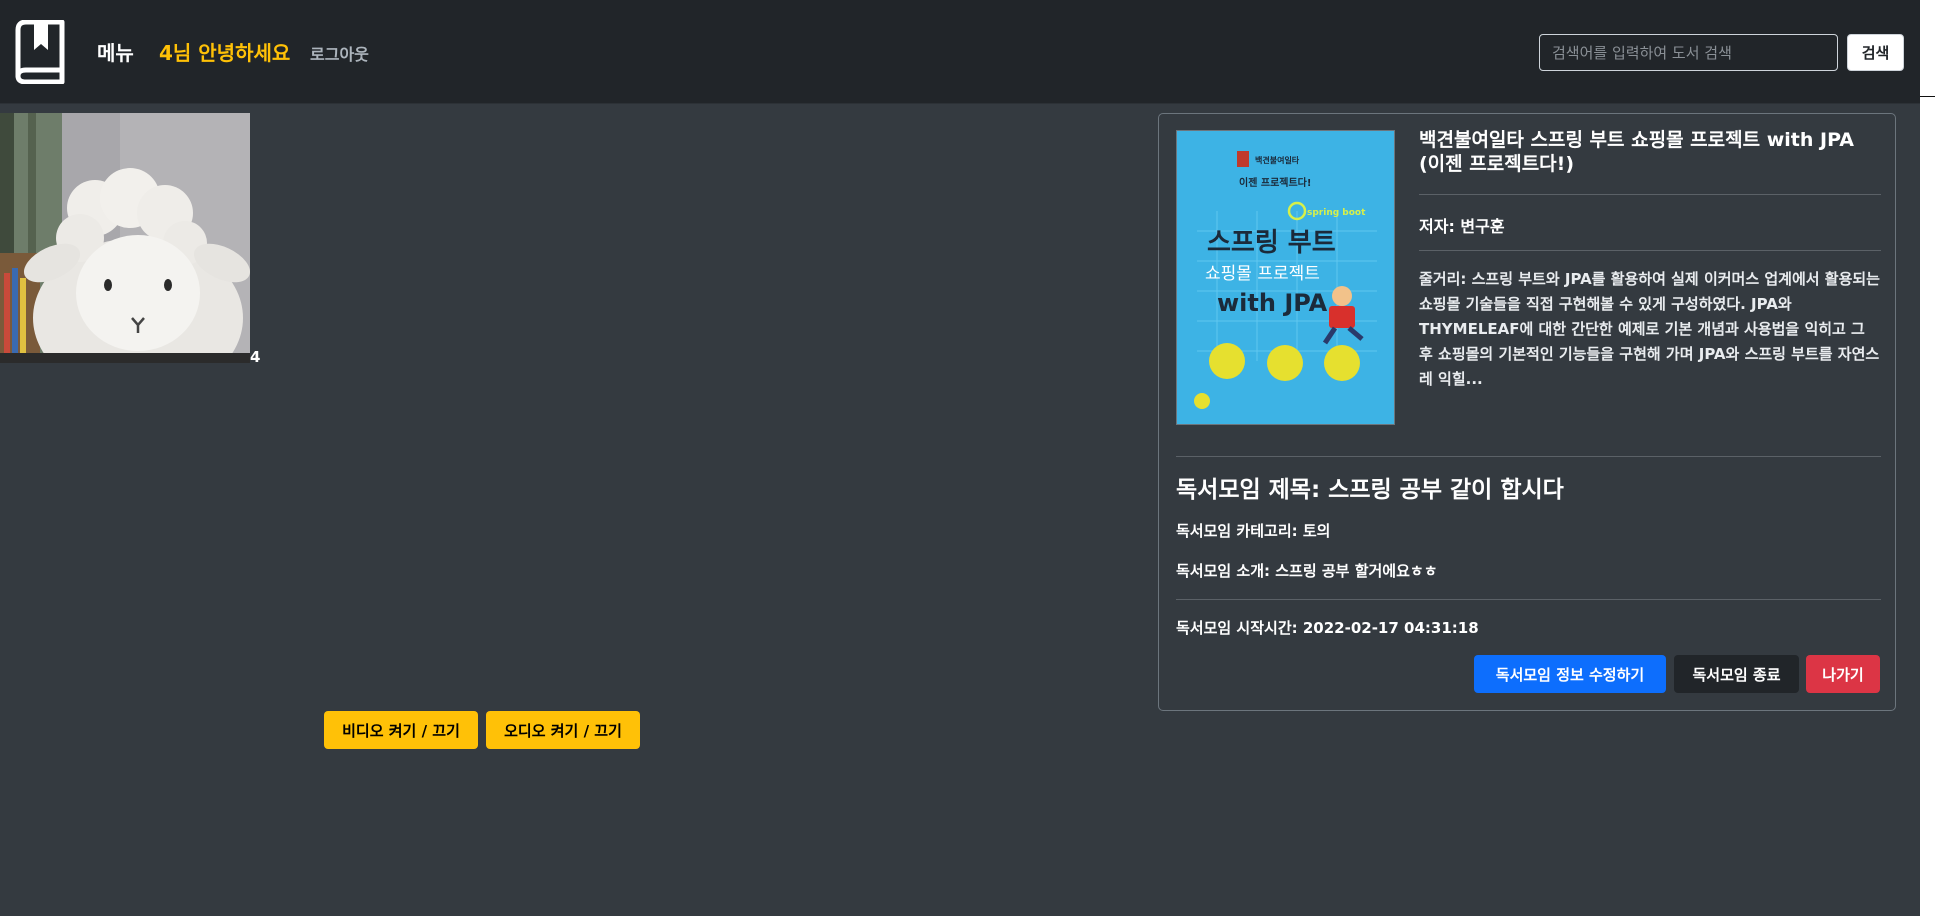  Describe the element at coordinates (1462, 226) in the screenshot. I see `book-author: 저자: 변구훈` at that location.